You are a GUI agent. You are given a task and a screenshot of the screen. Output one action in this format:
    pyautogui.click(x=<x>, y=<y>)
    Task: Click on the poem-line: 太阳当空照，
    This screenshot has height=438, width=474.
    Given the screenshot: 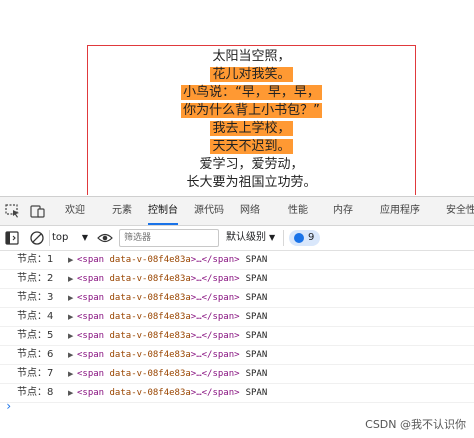 What is the action you would take?
    pyautogui.click(x=251, y=57)
    